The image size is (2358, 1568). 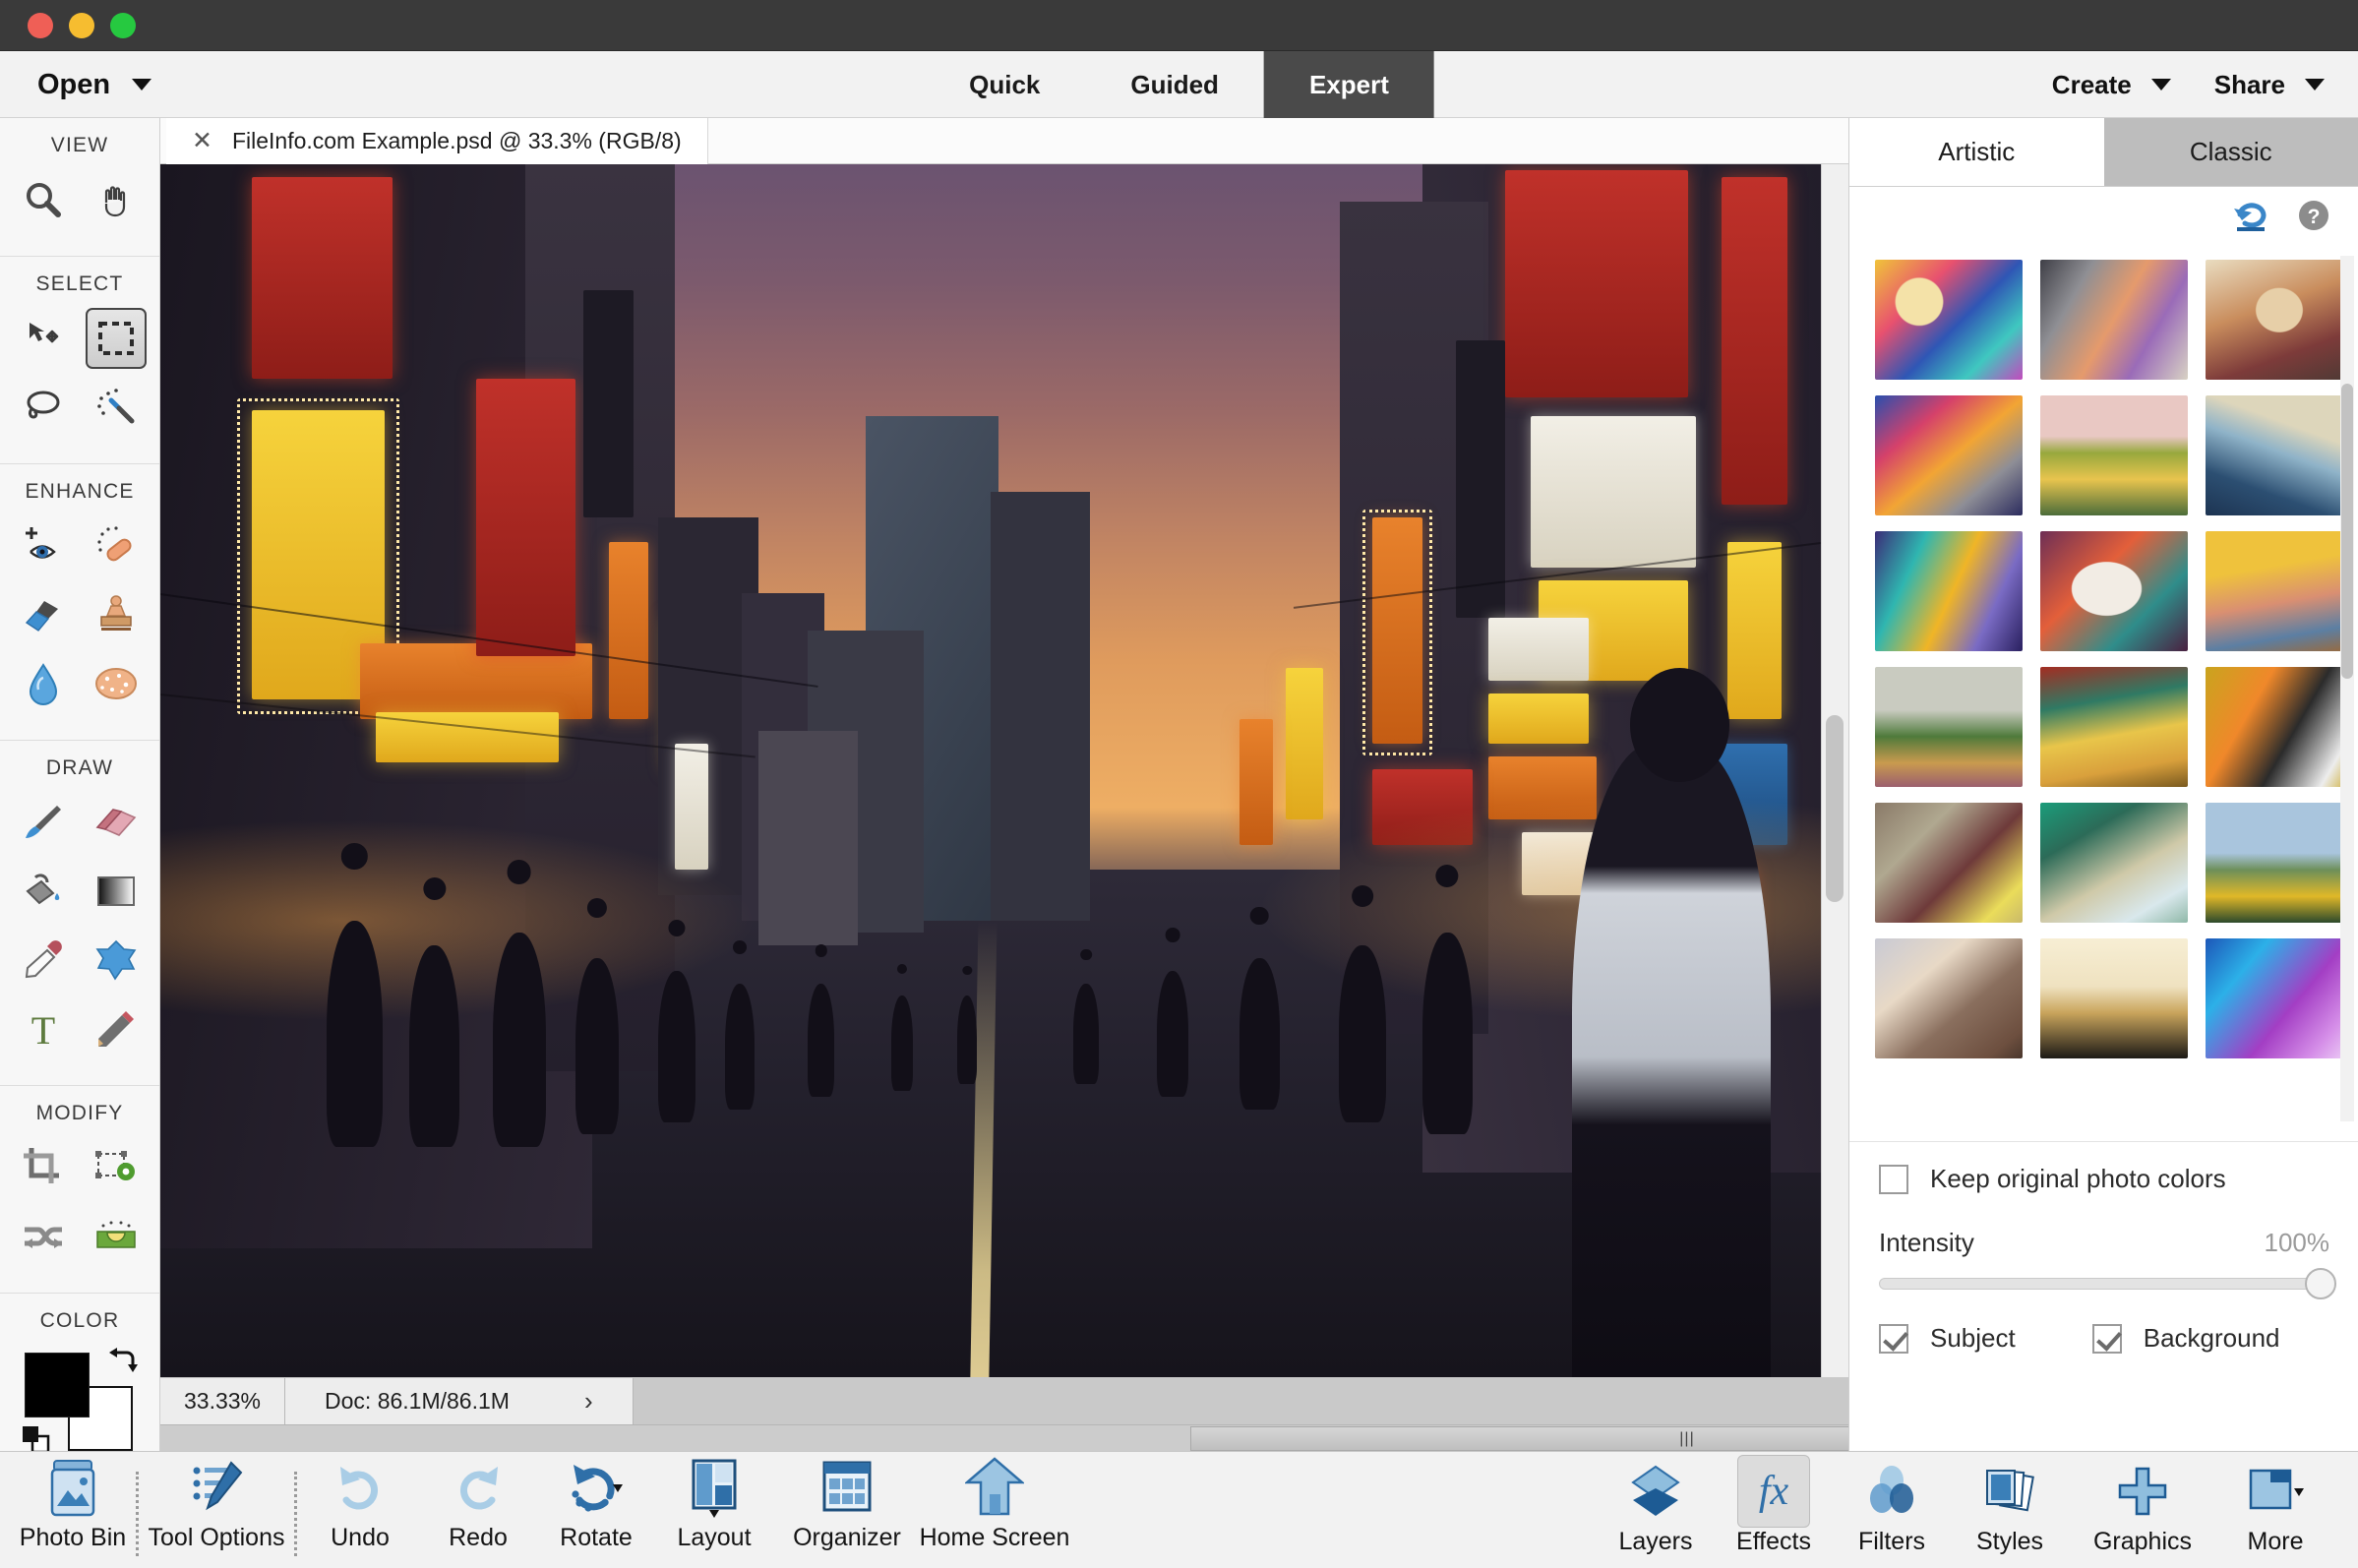 I want to click on swap-colors-icon, so click(x=123, y=1359).